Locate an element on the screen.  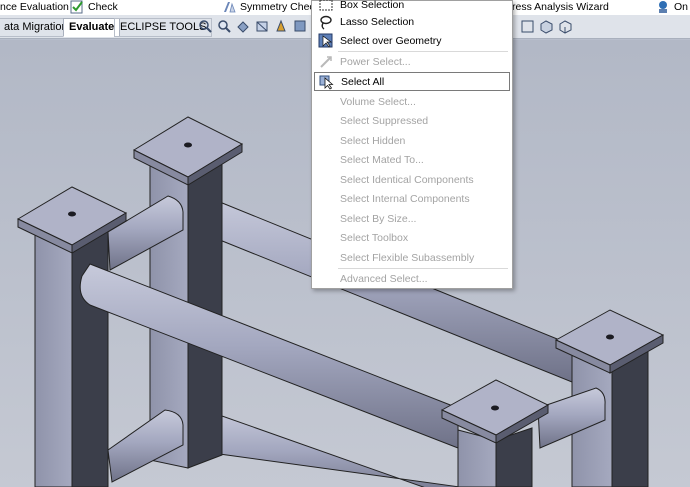
menu-item-select-hidden: Select Hidden is located at coordinates (412, 140).